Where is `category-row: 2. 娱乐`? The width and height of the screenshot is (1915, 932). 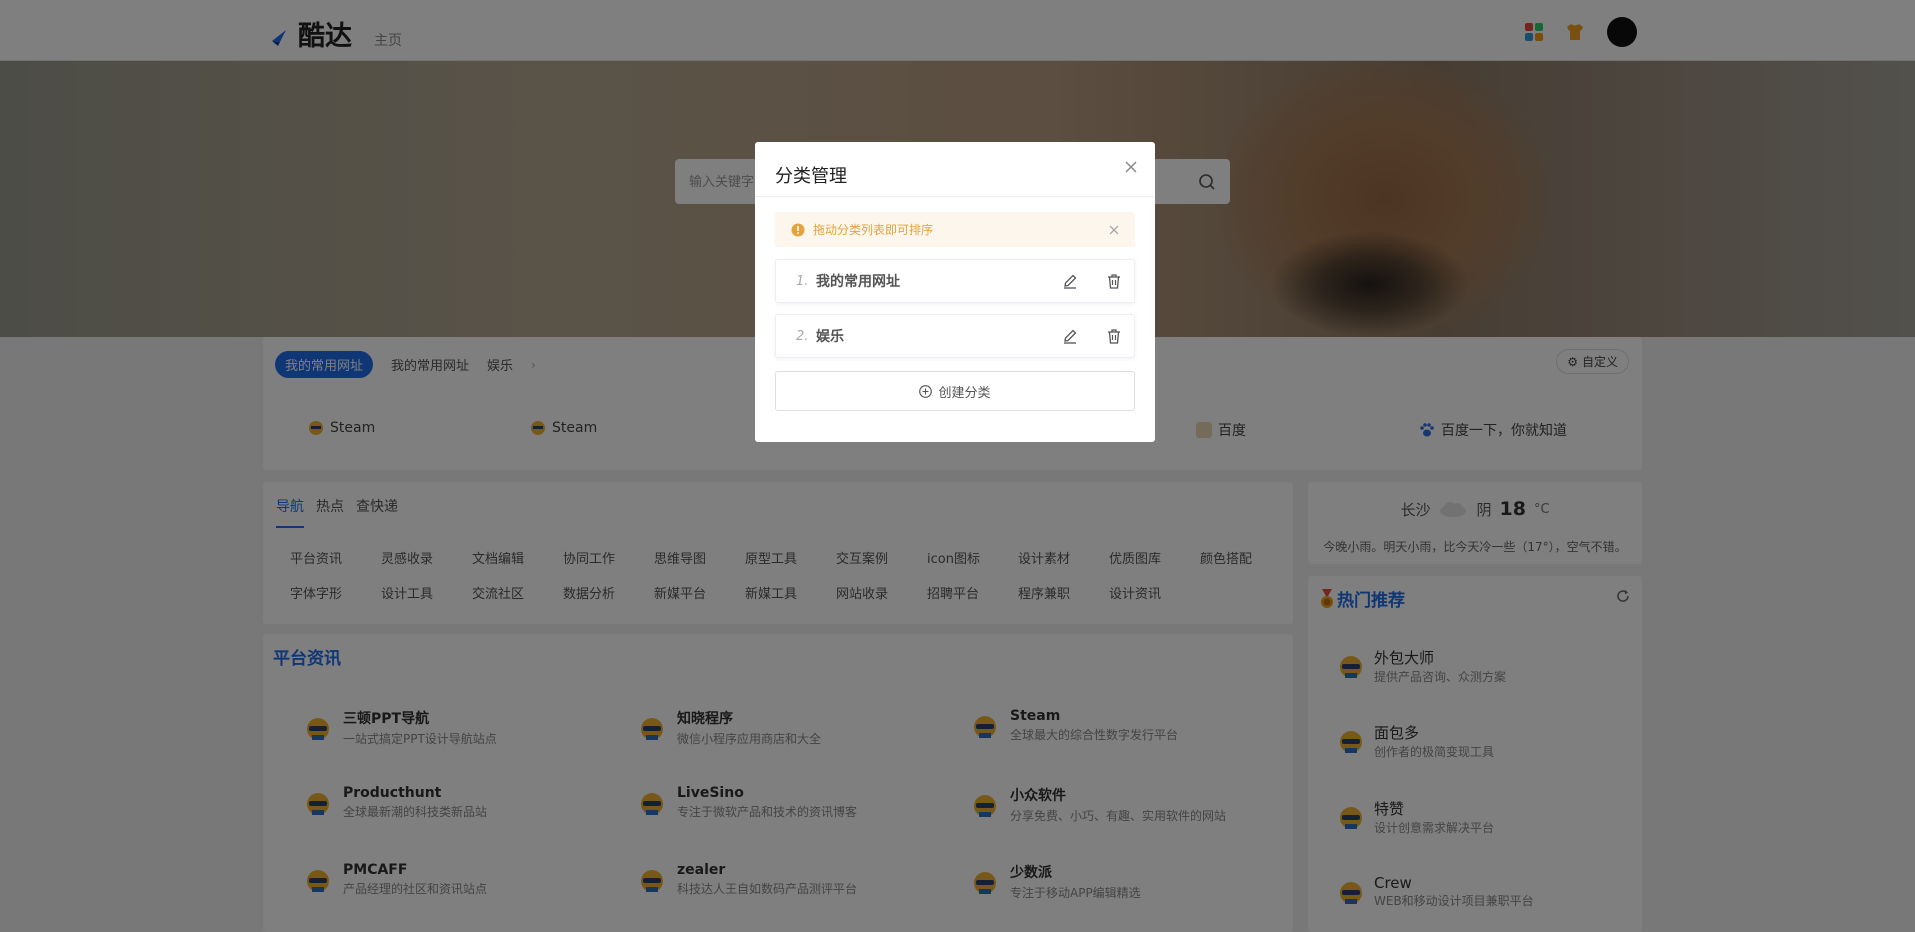 category-row: 2. 娱乐 is located at coordinates (955, 336).